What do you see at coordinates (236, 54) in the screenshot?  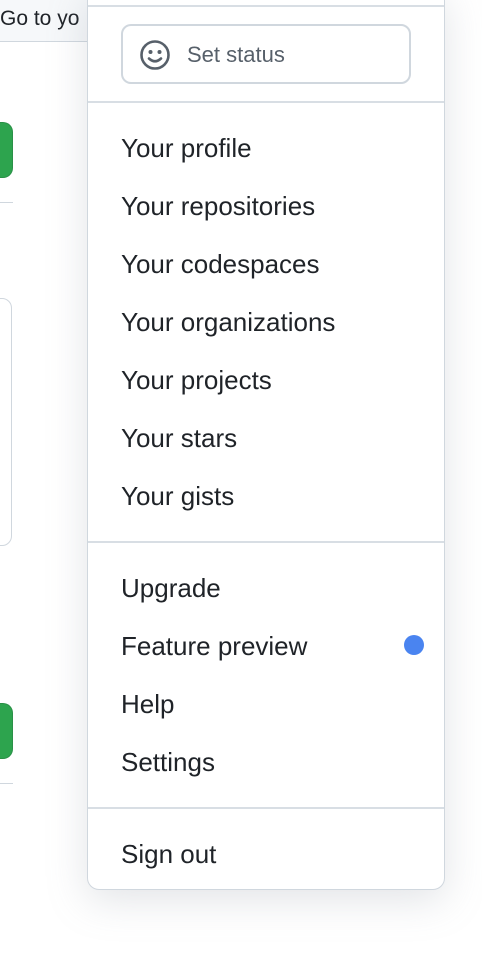 I see `set-status-label: Set status` at bounding box center [236, 54].